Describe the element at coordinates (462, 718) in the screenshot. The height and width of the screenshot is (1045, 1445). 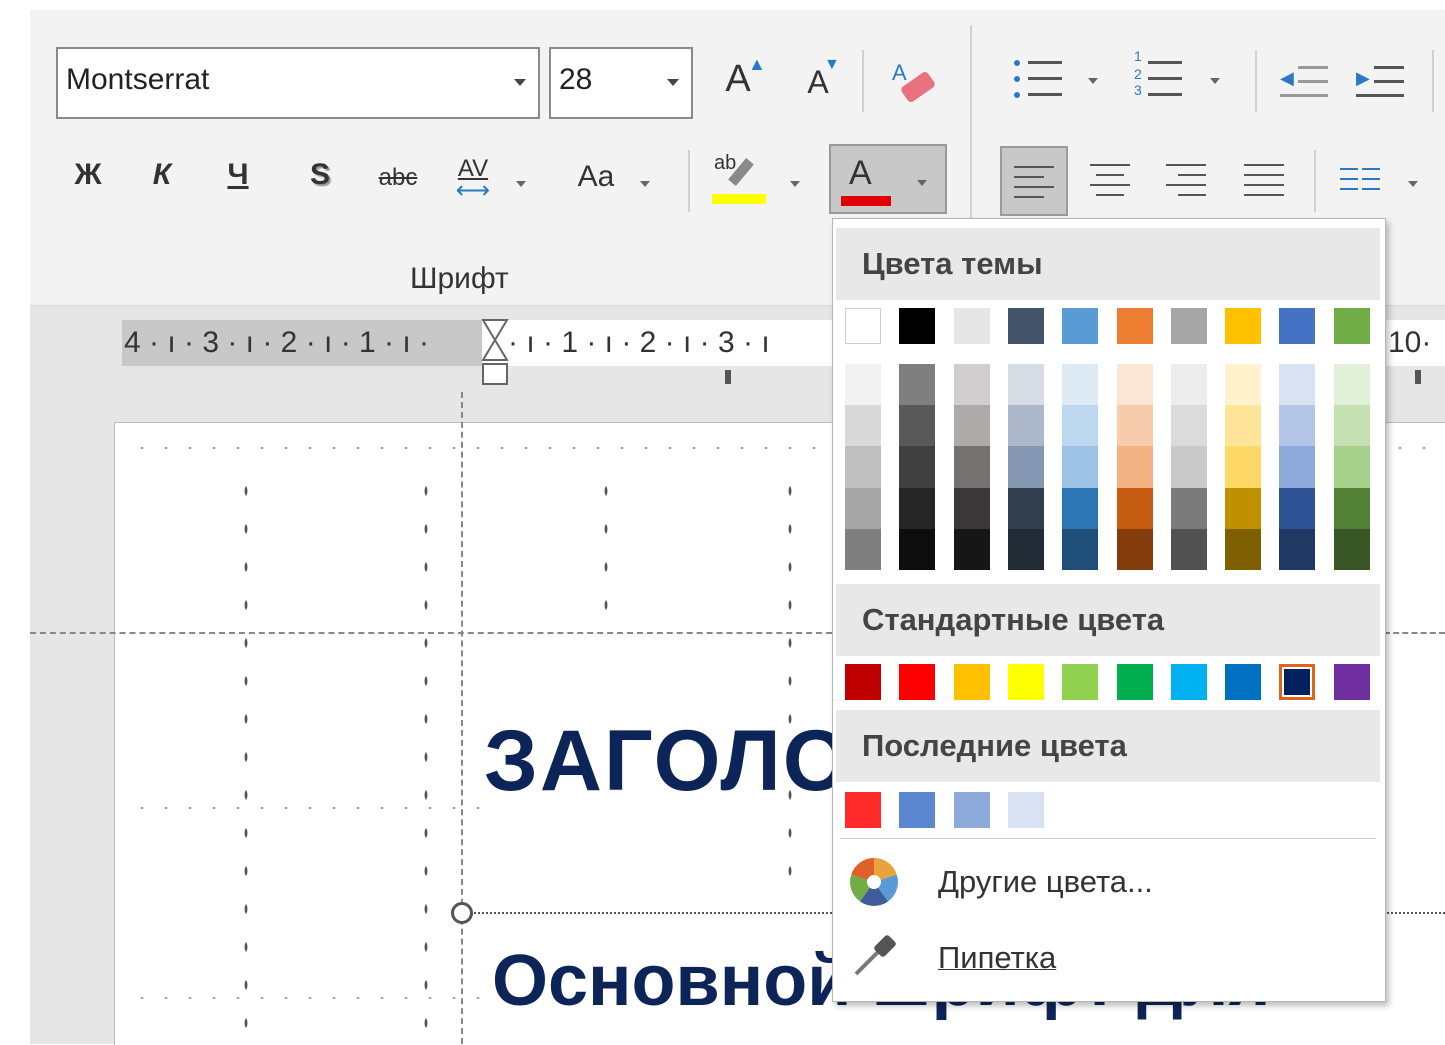
I see `guide-vertical` at that location.